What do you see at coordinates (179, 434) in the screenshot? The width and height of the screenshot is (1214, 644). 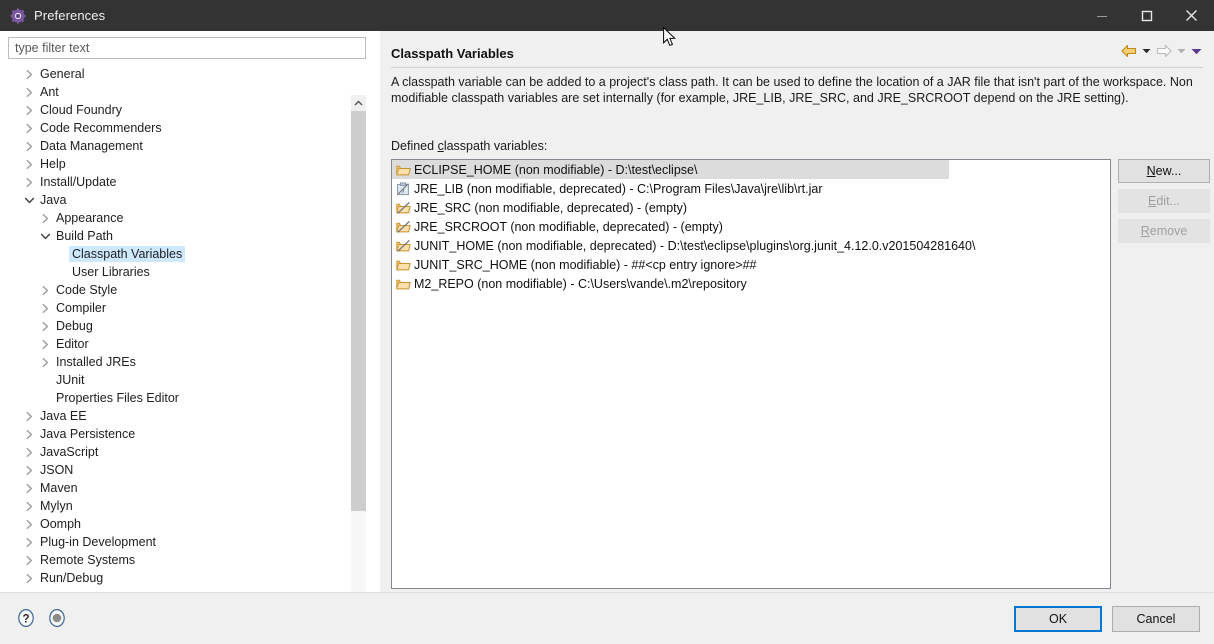 I see `sidebar-item-java-persistence: Java Persistence` at bounding box center [179, 434].